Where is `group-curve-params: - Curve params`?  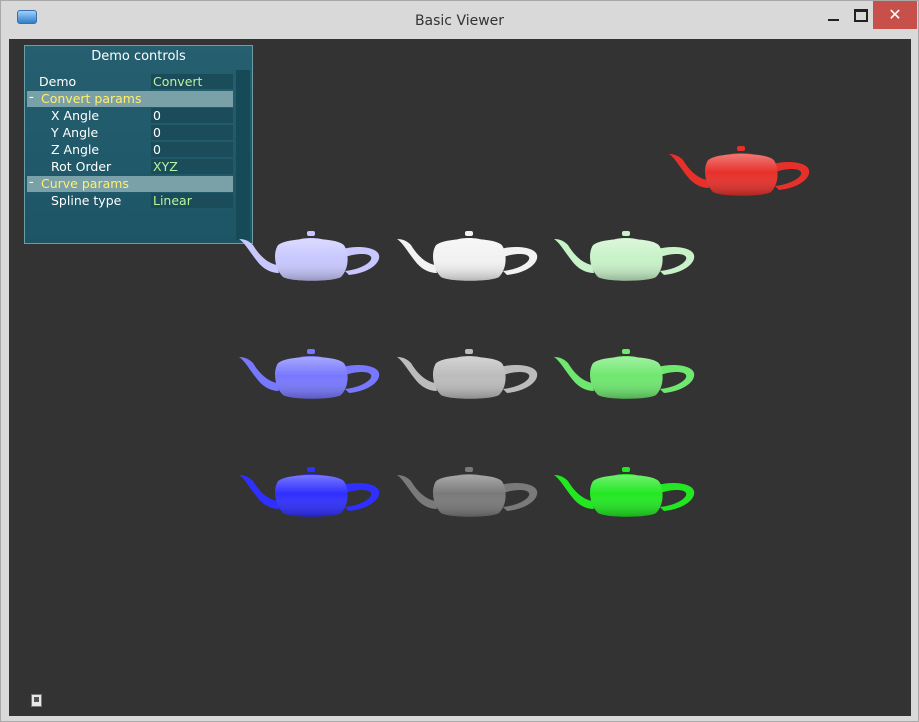
group-curve-params: - Curve params is located at coordinates (130, 183).